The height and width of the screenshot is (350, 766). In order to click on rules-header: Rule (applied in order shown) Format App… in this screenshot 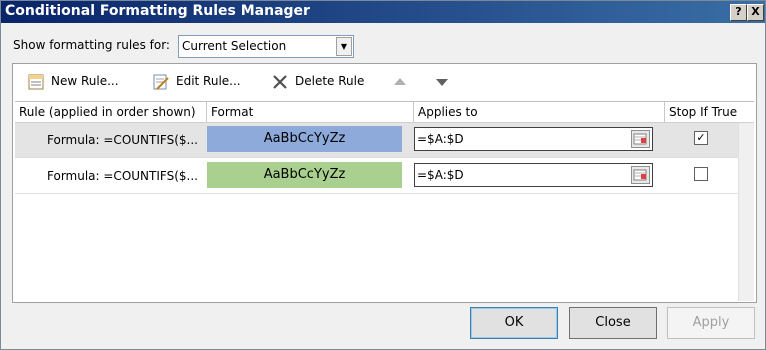, I will do `click(384, 112)`.